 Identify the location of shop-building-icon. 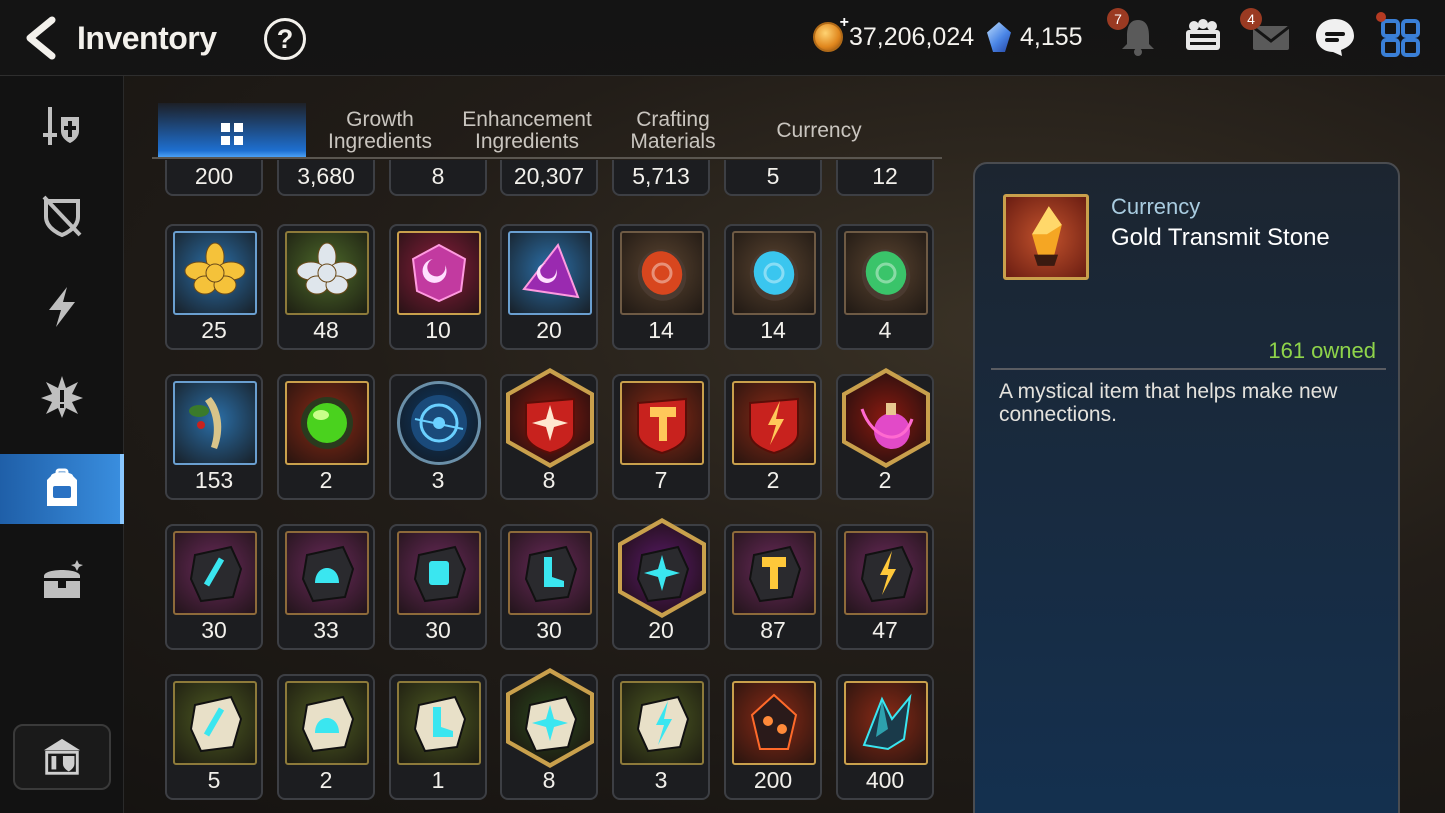
(62, 756).